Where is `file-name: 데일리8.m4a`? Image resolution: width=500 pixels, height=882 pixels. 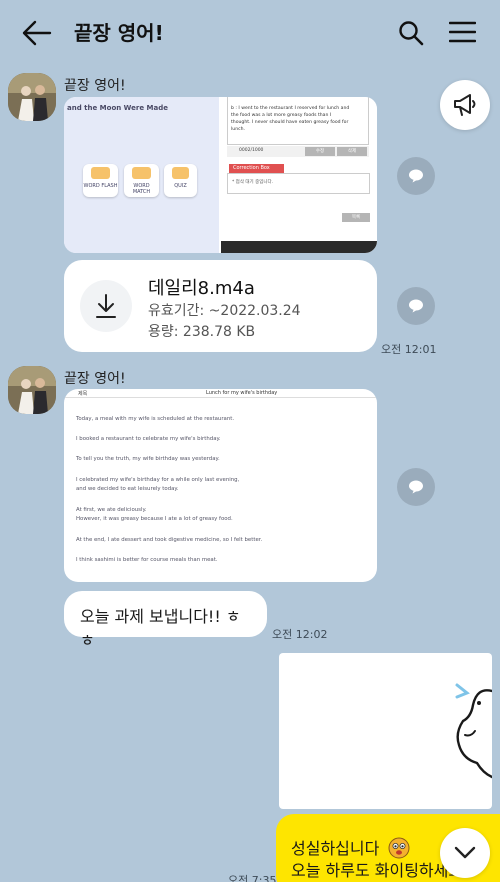
file-name: 데일리8.m4a is located at coordinates (201, 288).